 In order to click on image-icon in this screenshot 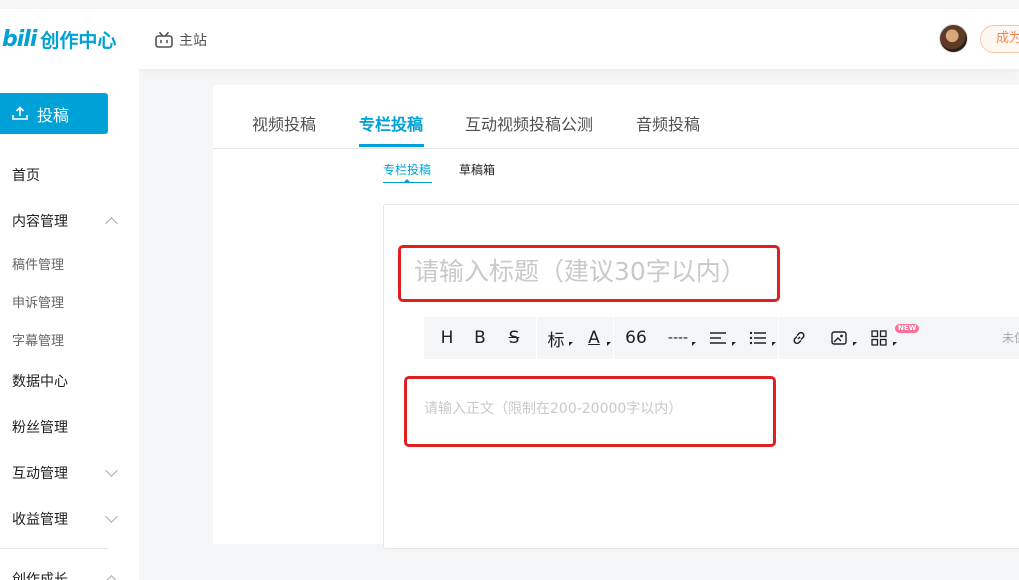, I will do `click(838, 337)`.